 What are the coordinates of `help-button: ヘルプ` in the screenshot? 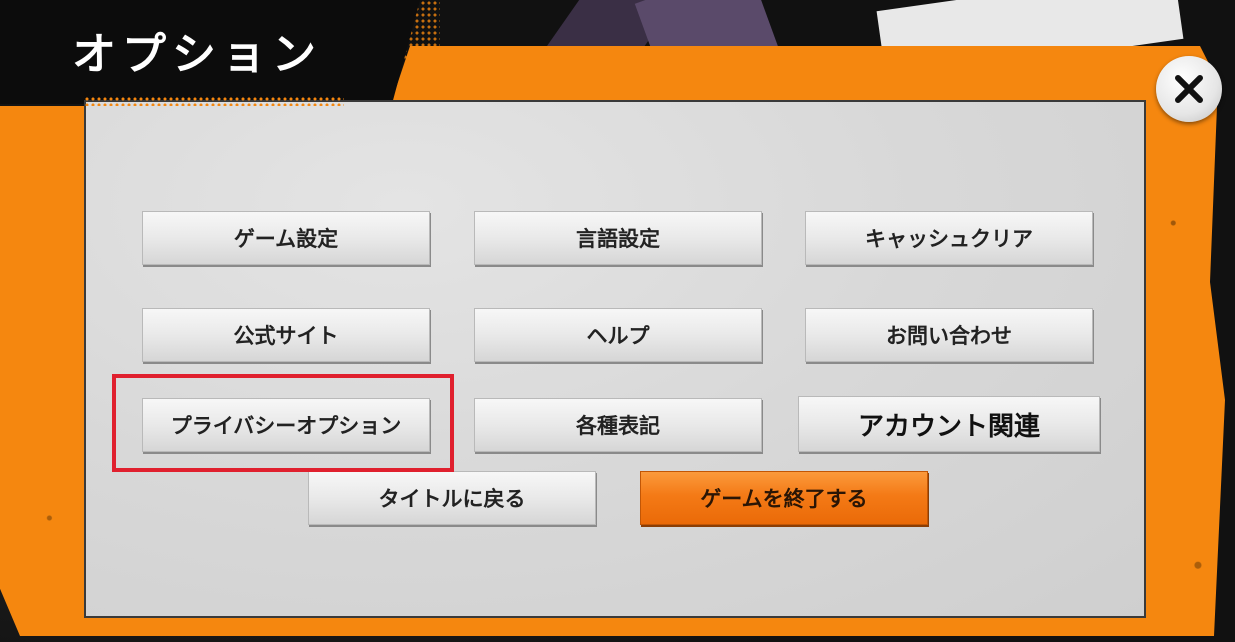 It's located at (618, 335).